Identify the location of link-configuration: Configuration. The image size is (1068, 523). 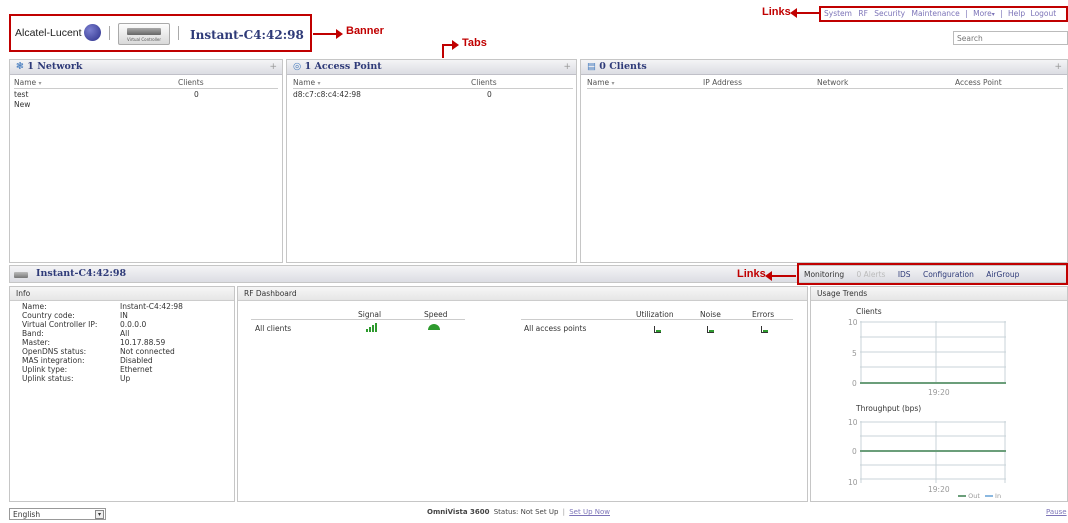
(948, 274).